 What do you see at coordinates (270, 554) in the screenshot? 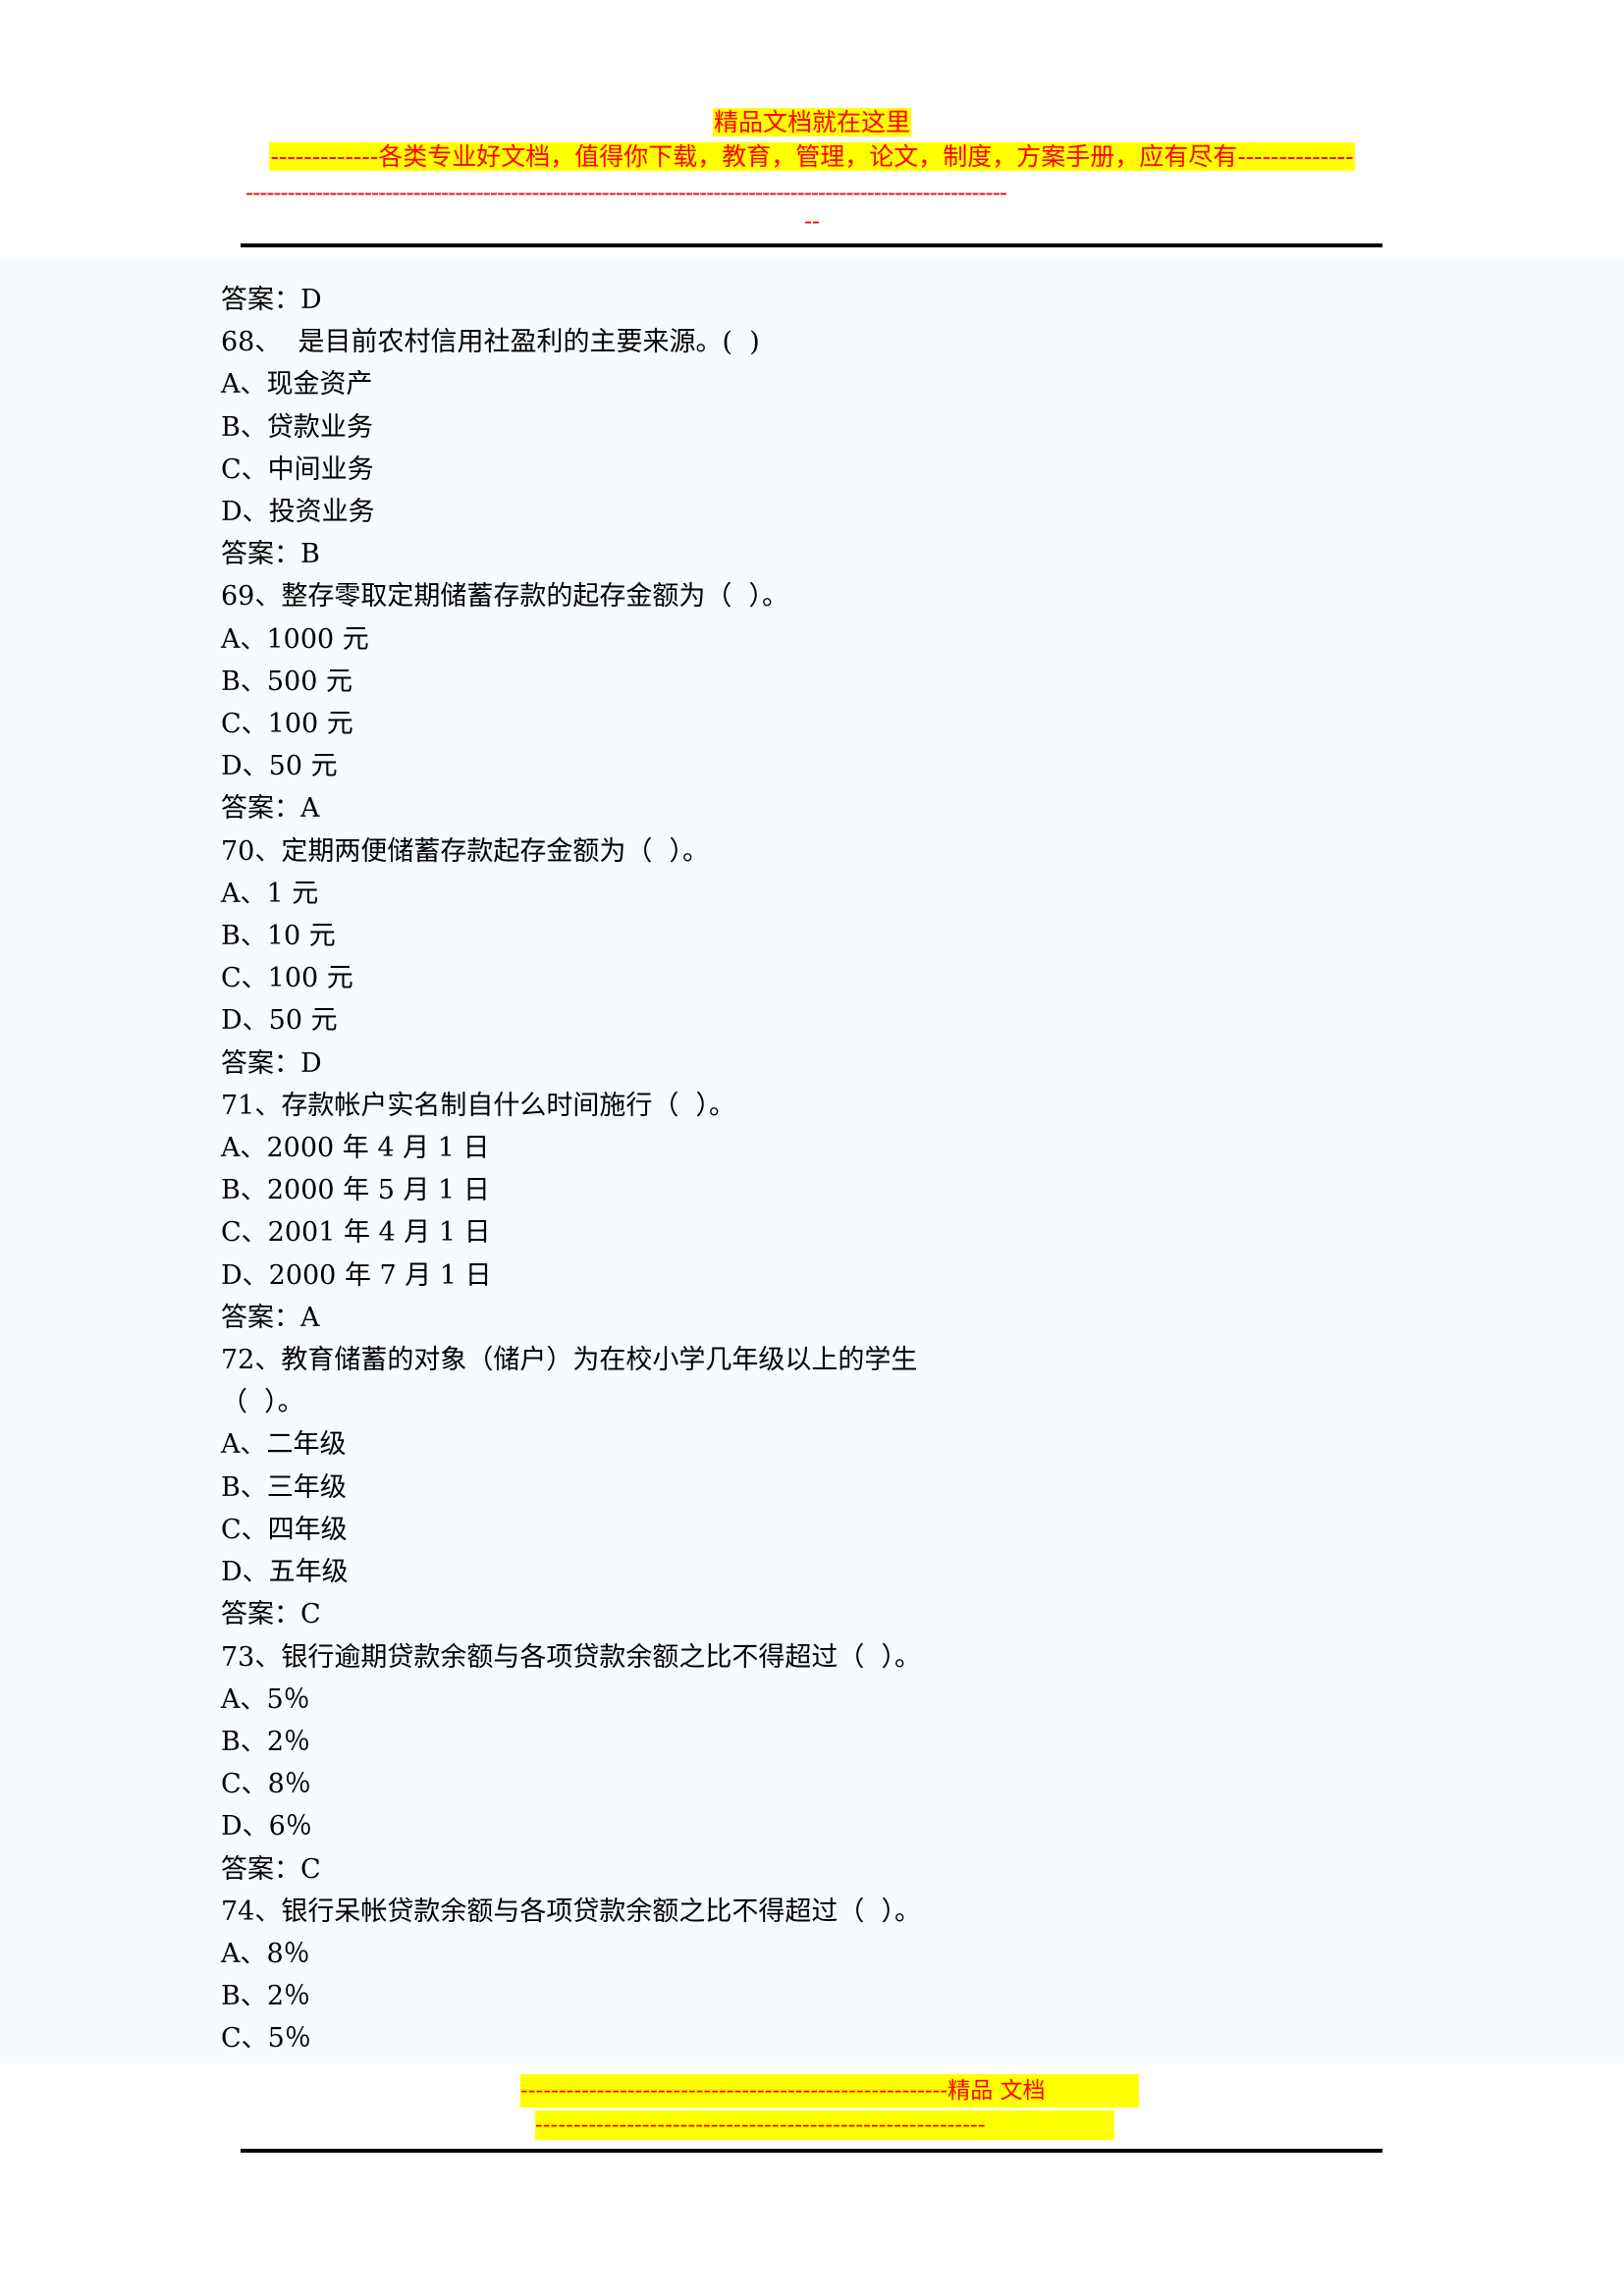
I see `content-line: 答案：B` at bounding box center [270, 554].